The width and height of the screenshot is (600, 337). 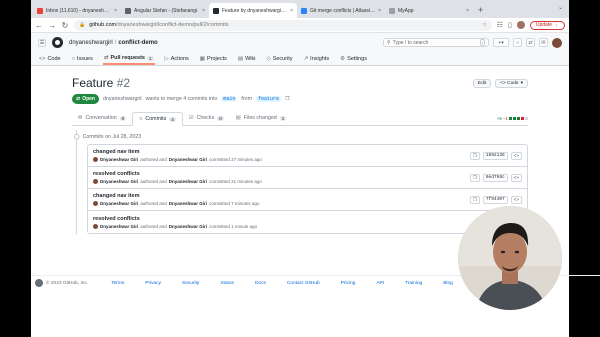 What do you see at coordinates (429, 10) in the screenshot?
I see `browser-tab: MyApp ×` at bounding box center [429, 10].